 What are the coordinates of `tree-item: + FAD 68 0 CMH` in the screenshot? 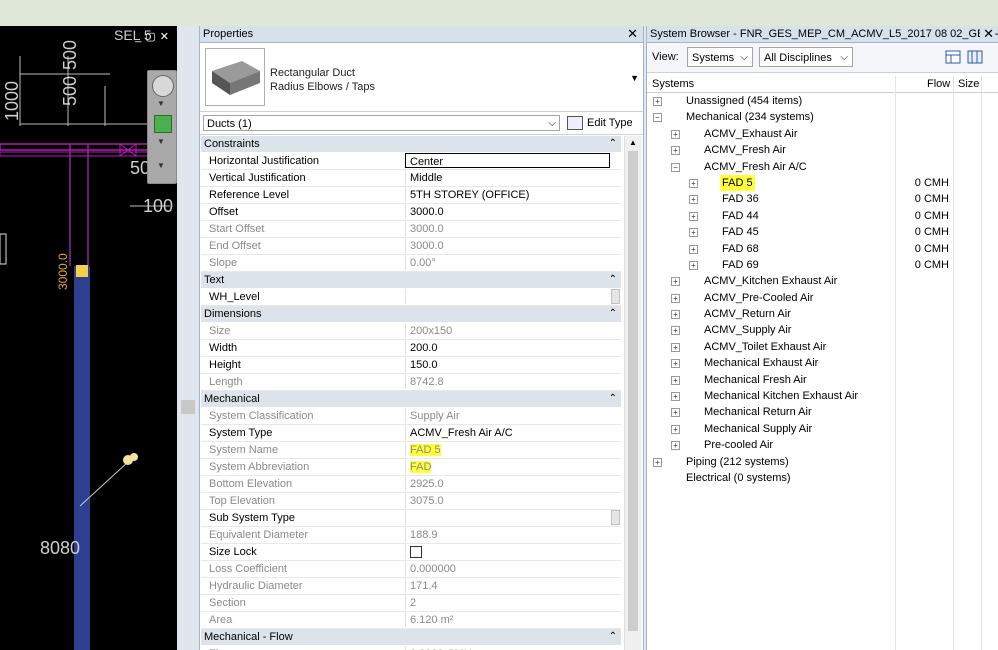 It's located at (822, 249).